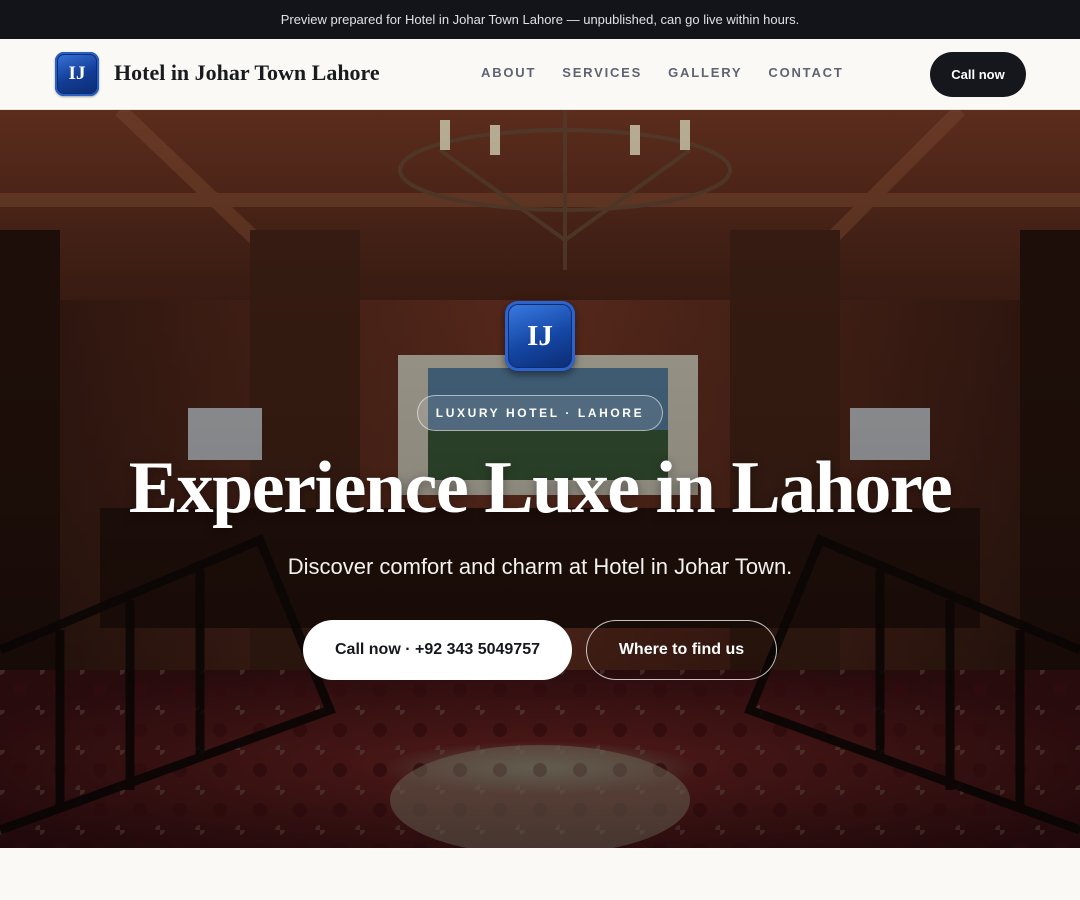 The height and width of the screenshot is (900, 1080). What do you see at coordinates (602, 72) in the screenshot?
I see `nav-item-services: SERVICES` at bounding box center [602, 72].